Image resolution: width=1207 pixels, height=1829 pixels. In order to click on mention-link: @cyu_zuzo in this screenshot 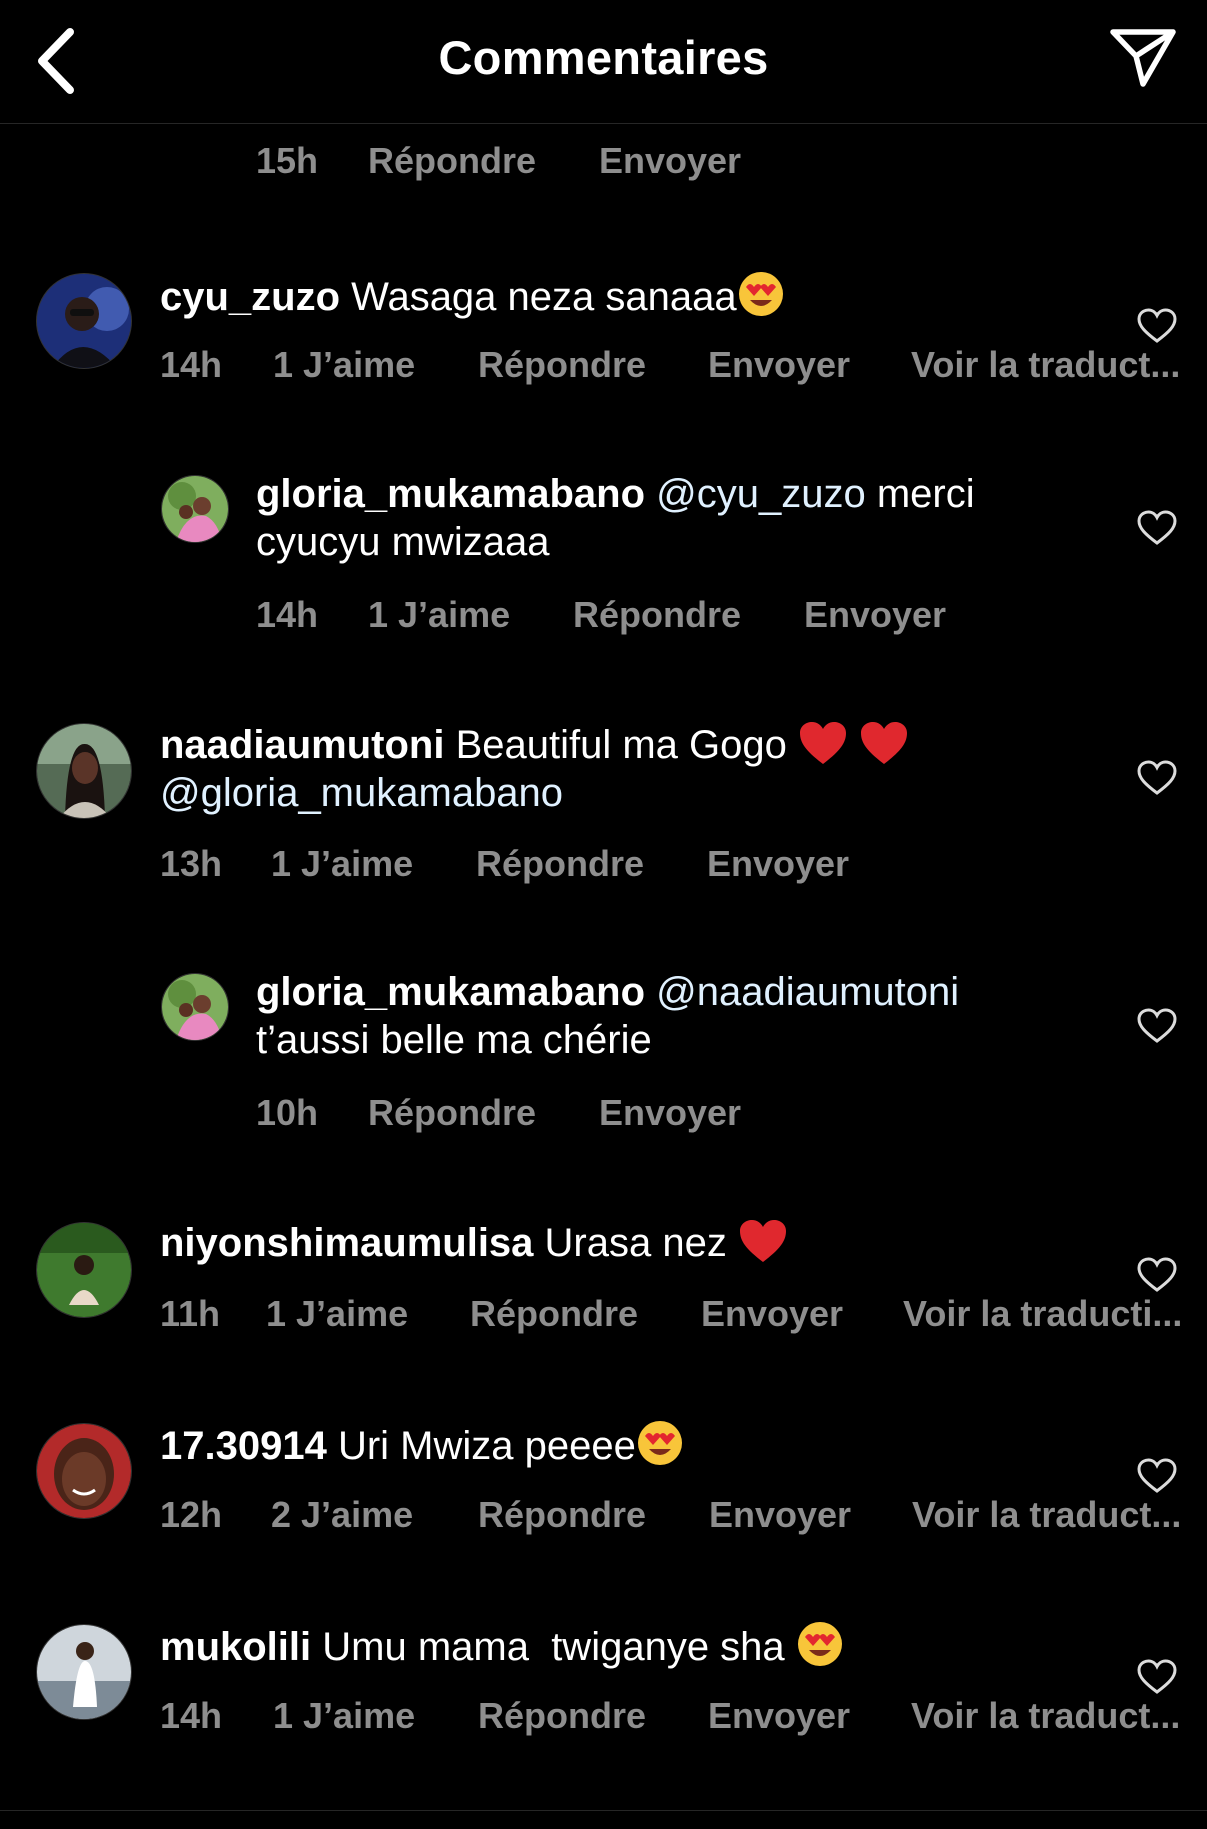, I will do `click(761, 494)`.